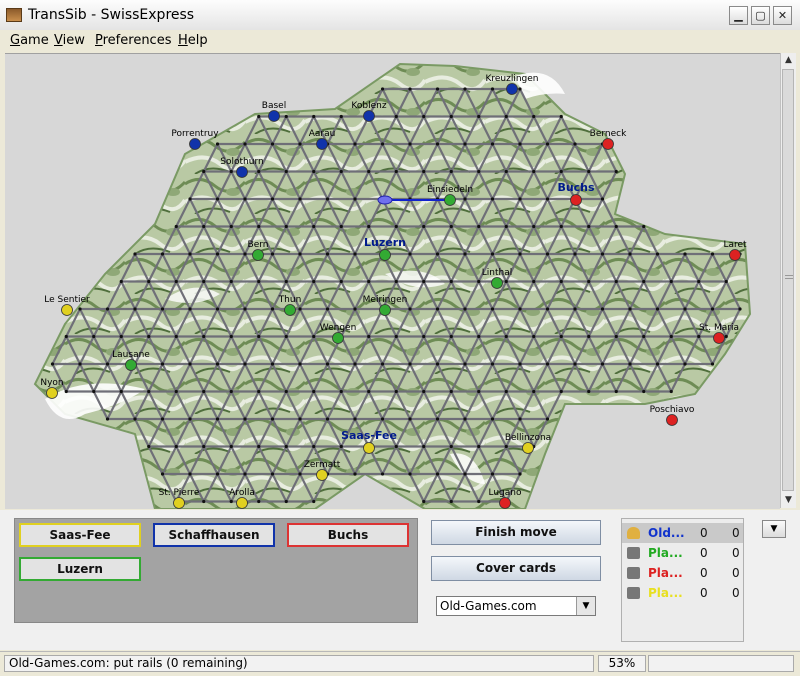 The width and height of the screenshot is (800, 676). What do you see at coordinates (682, 593) in the screenshot?
I see `player-row: Pla... 0 0` at bounding box center [682, 593].